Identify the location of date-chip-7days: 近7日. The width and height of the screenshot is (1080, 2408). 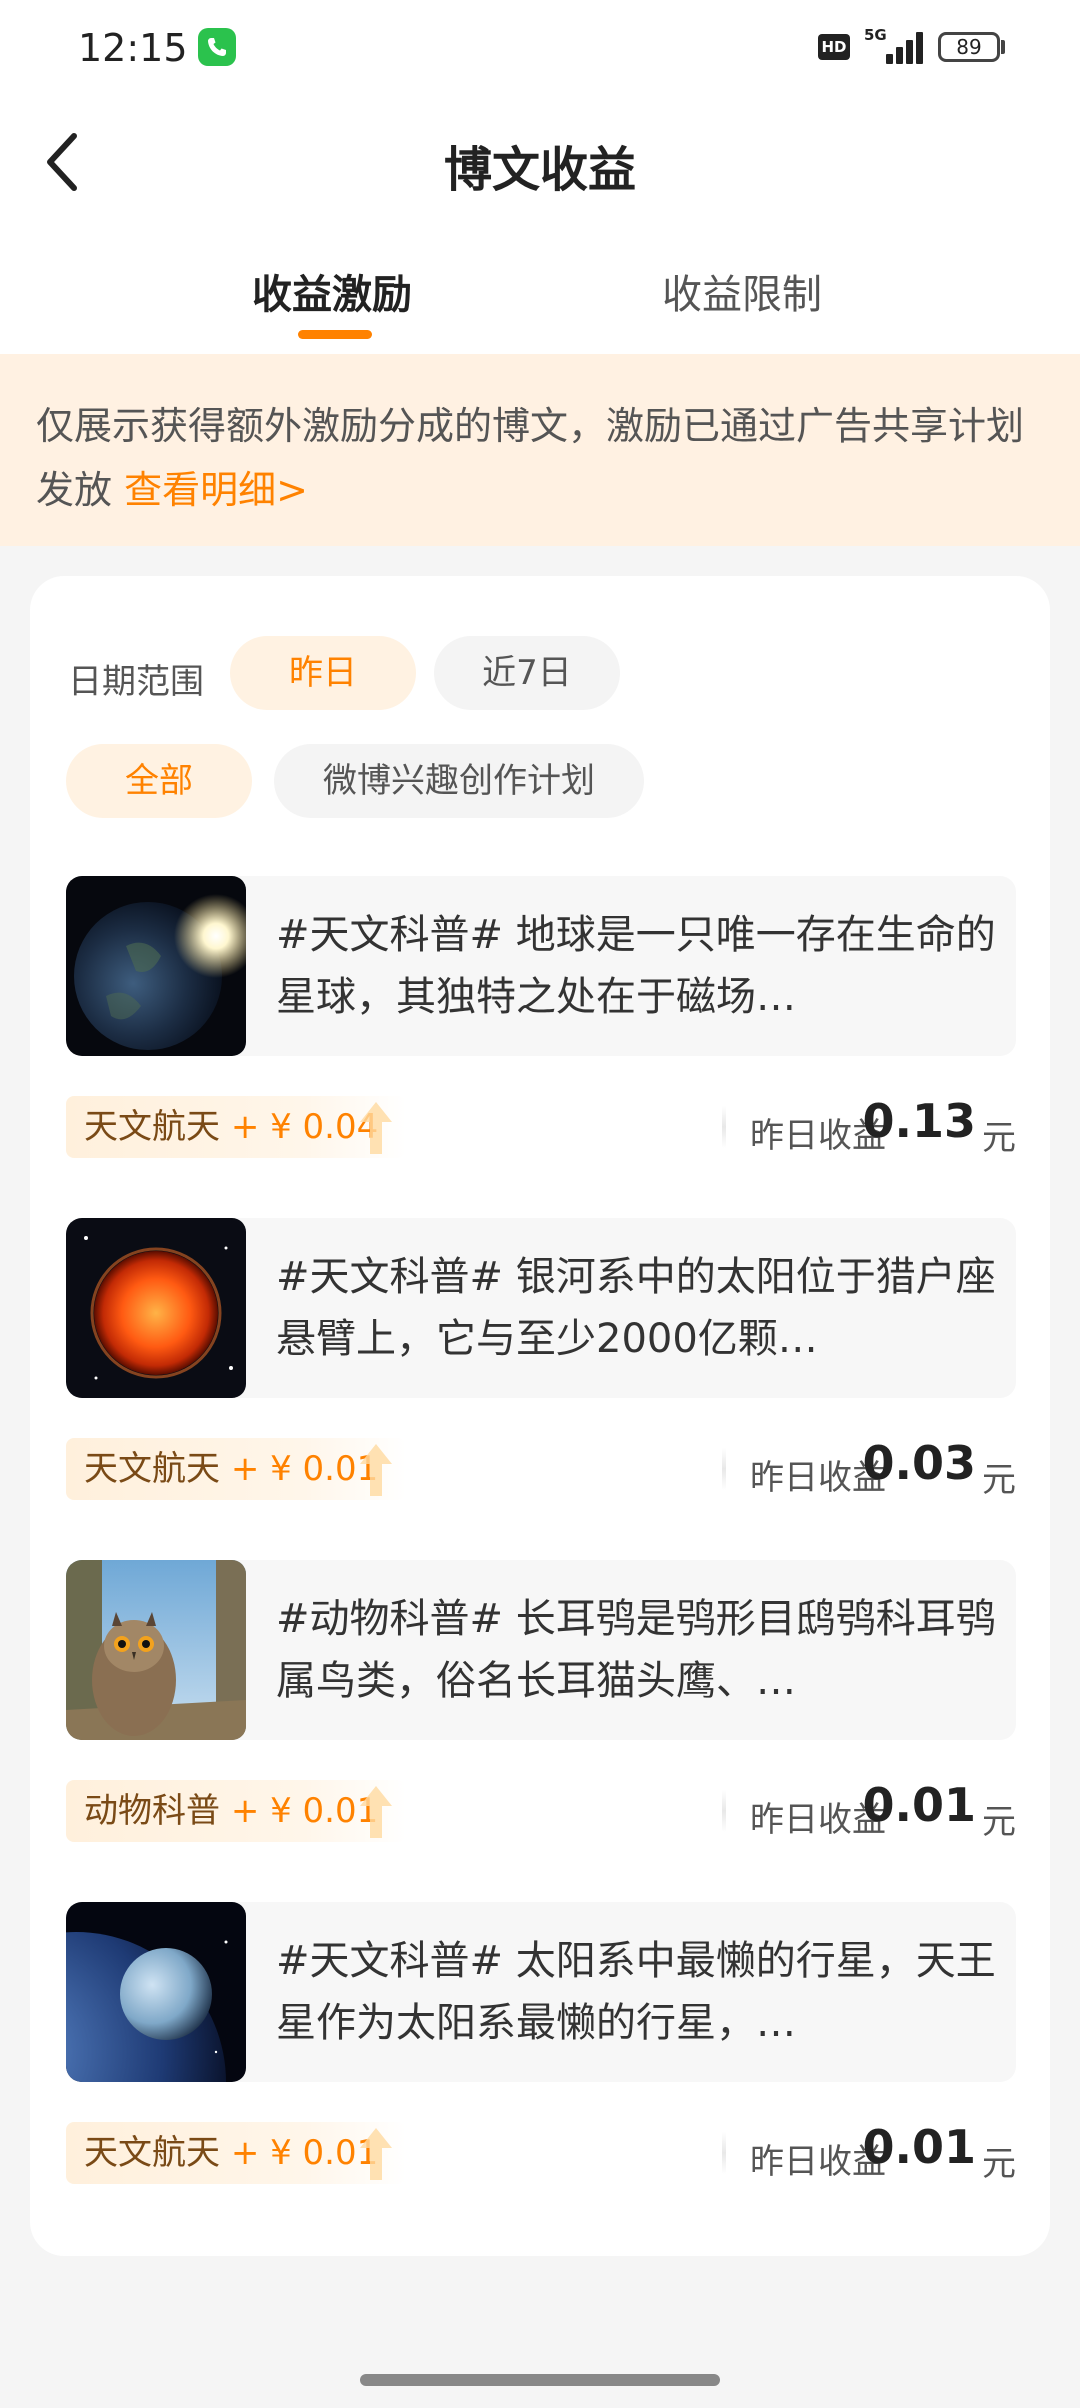
(527, 673).